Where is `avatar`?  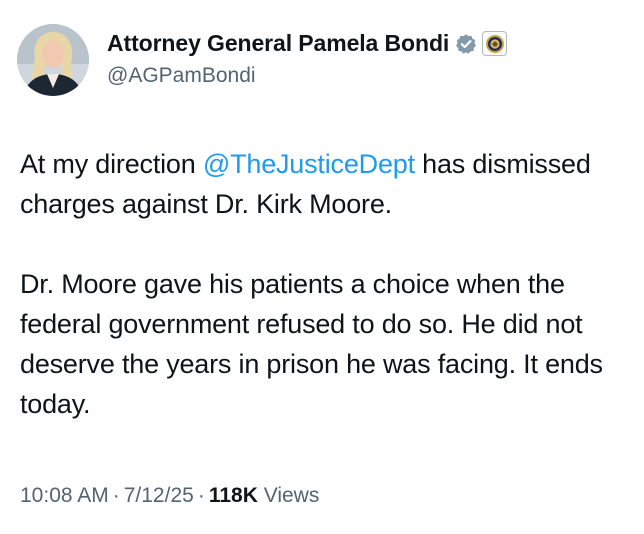
avatar is located at coordinates (53, 60).